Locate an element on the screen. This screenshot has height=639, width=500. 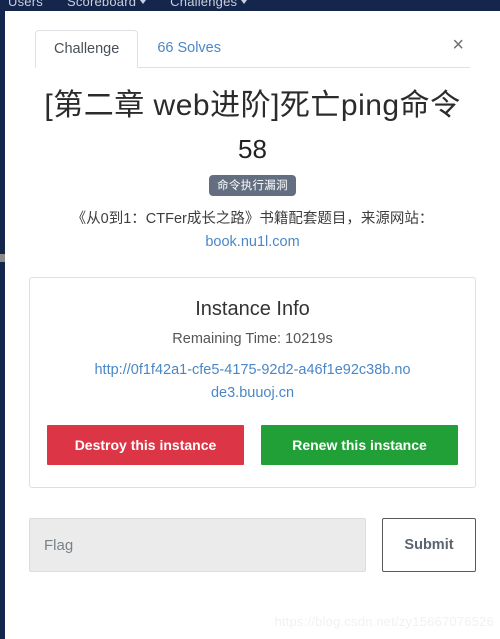
site-navbar: Users Scoreboard Challenges is located at coordinates (250, 5).